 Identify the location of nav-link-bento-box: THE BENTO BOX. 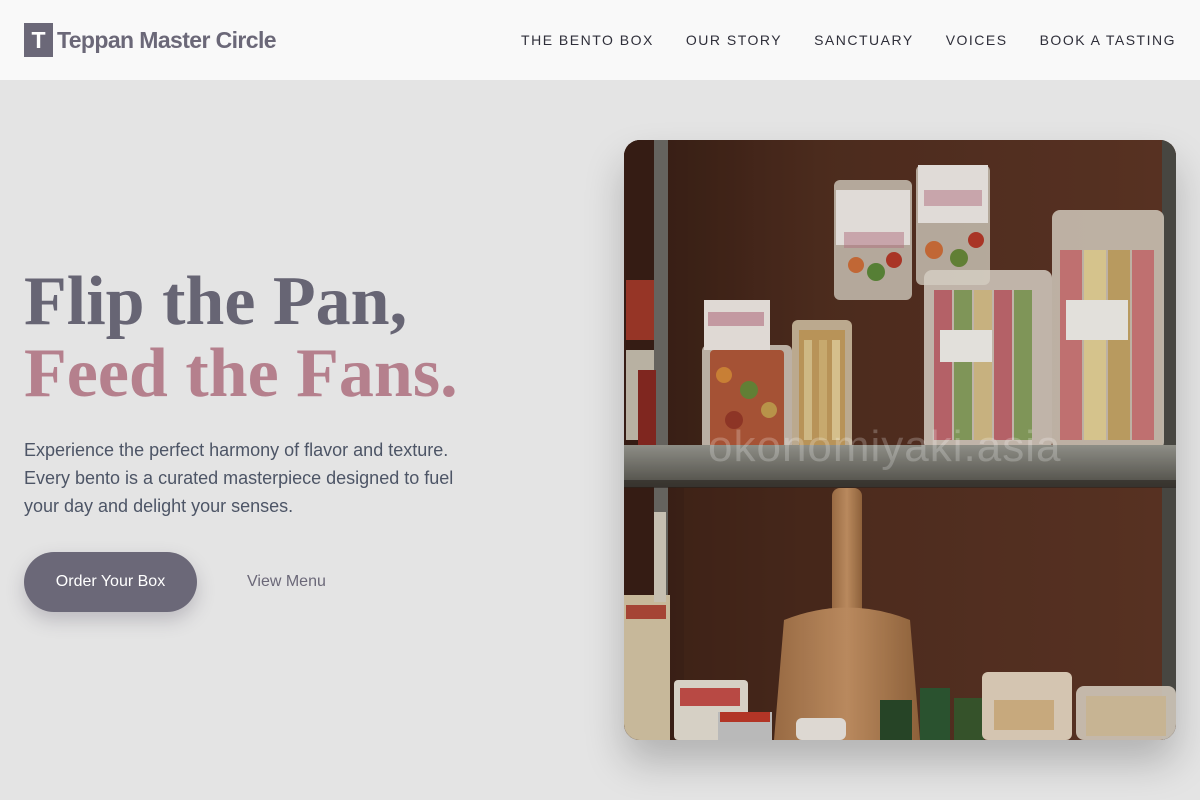
(587, 40).